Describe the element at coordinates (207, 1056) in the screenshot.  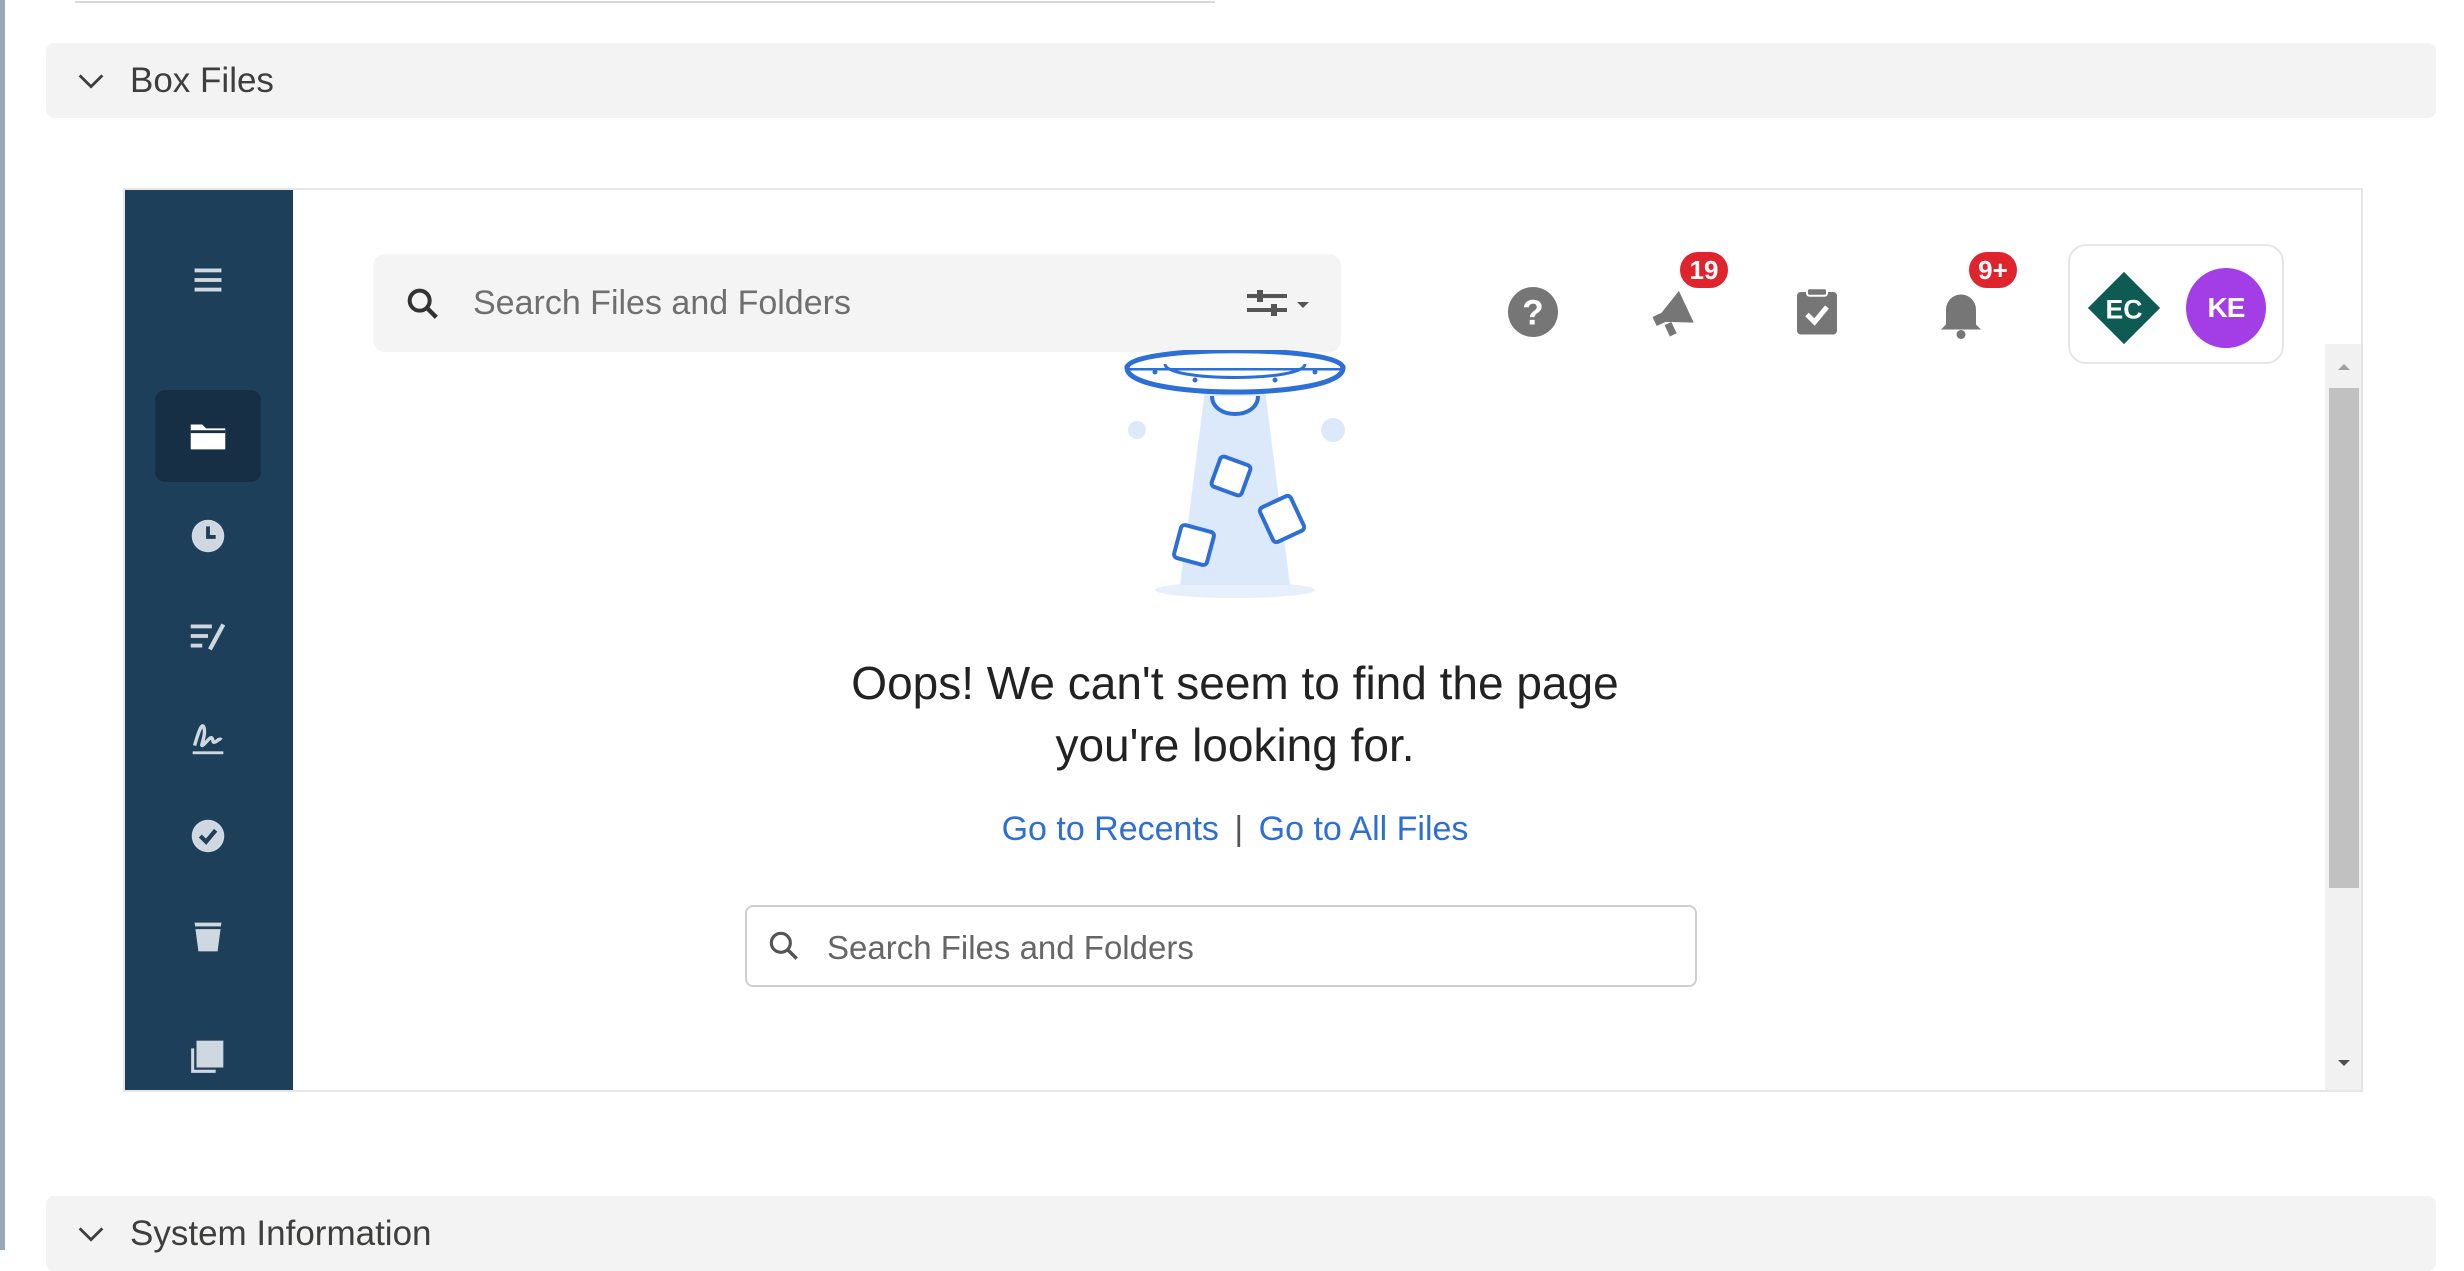
I see `copy-icon` at that location.